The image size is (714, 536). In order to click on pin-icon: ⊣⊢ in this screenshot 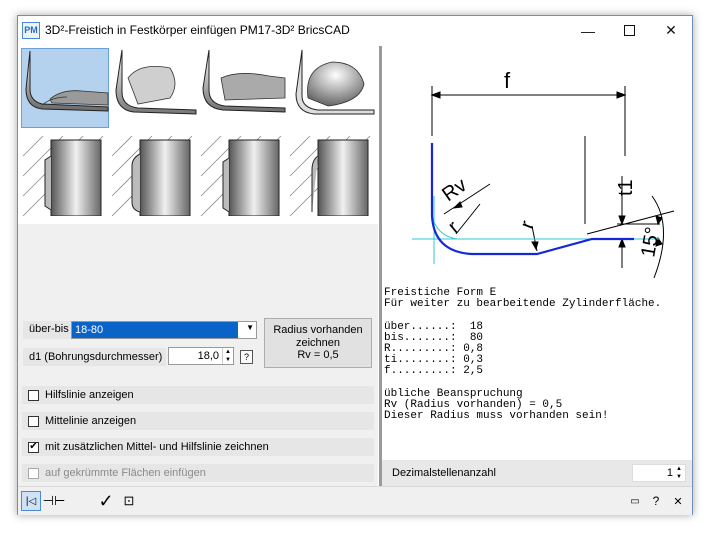, I will do `click(54, 501)`.